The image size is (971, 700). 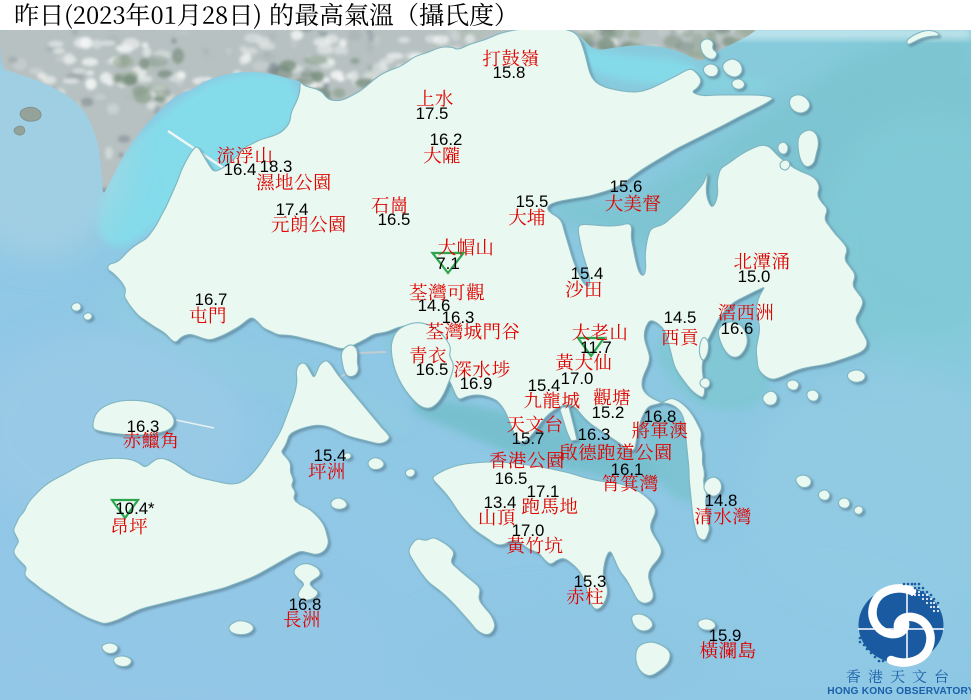 What do you see at coordinates (899, 691) in the screenshot?
I see `svg-text: HONG KONG OBSERVATORY` at bounding box center [899, 691].